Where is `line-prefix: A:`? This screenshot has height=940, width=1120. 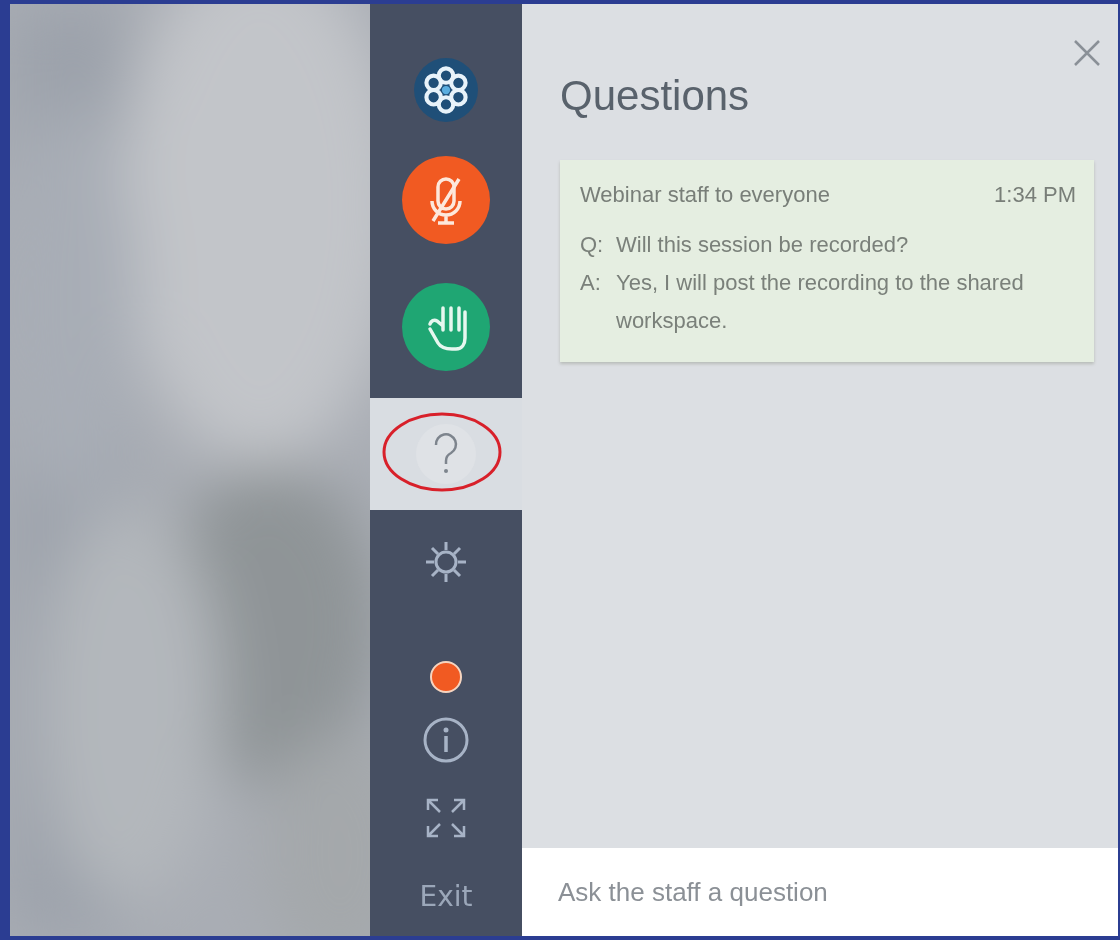 line-prefix: A: is located at coordinates (591, 283).